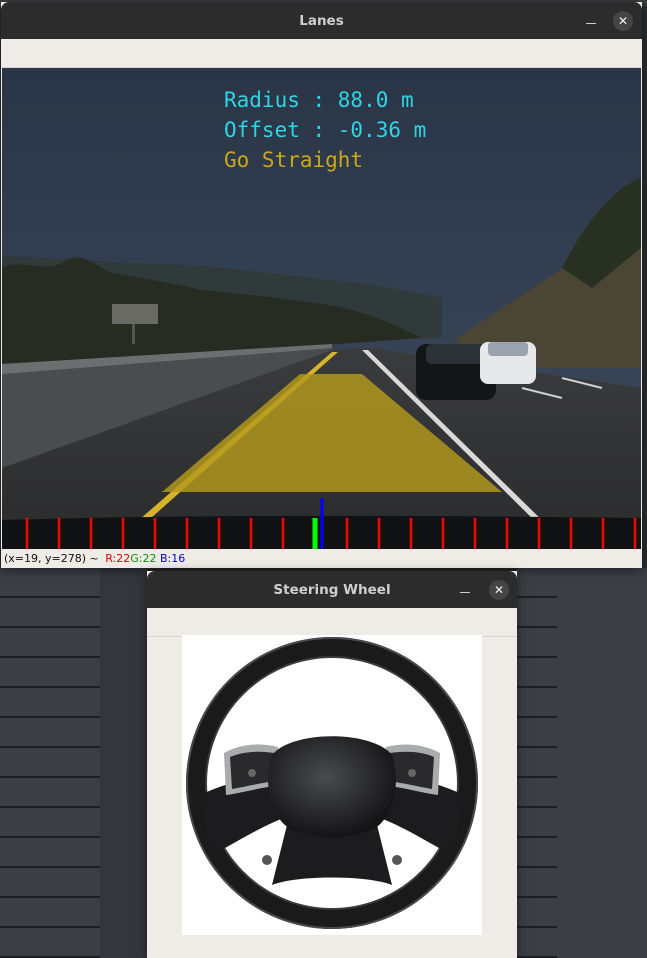 Image resolution: width=647 pixels, height=958 pixels. I want to click on lanes-toolbar, so click(321, 53).